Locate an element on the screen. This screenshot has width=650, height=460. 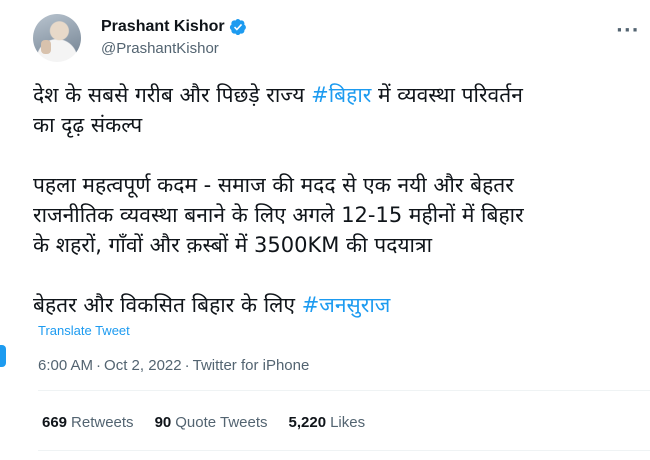
tweet-stats: 669 Retweets 90 Quote Tweets 5,220 Likes is located at coordinates (214, 422).